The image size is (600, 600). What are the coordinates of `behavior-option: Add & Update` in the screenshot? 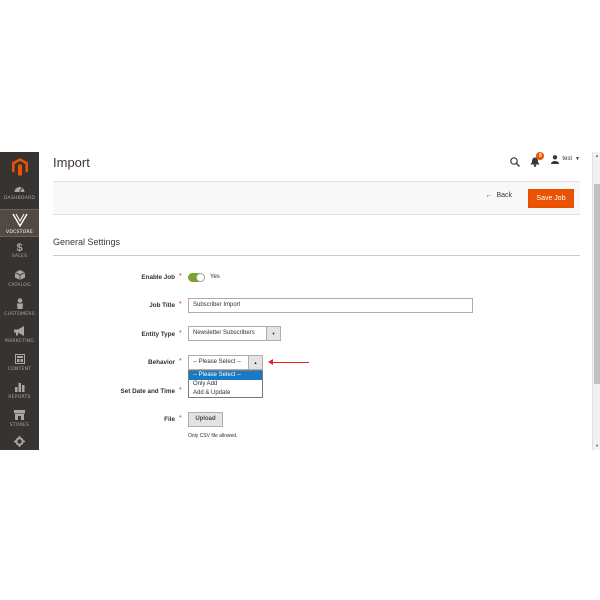 It's located at (225, 393).